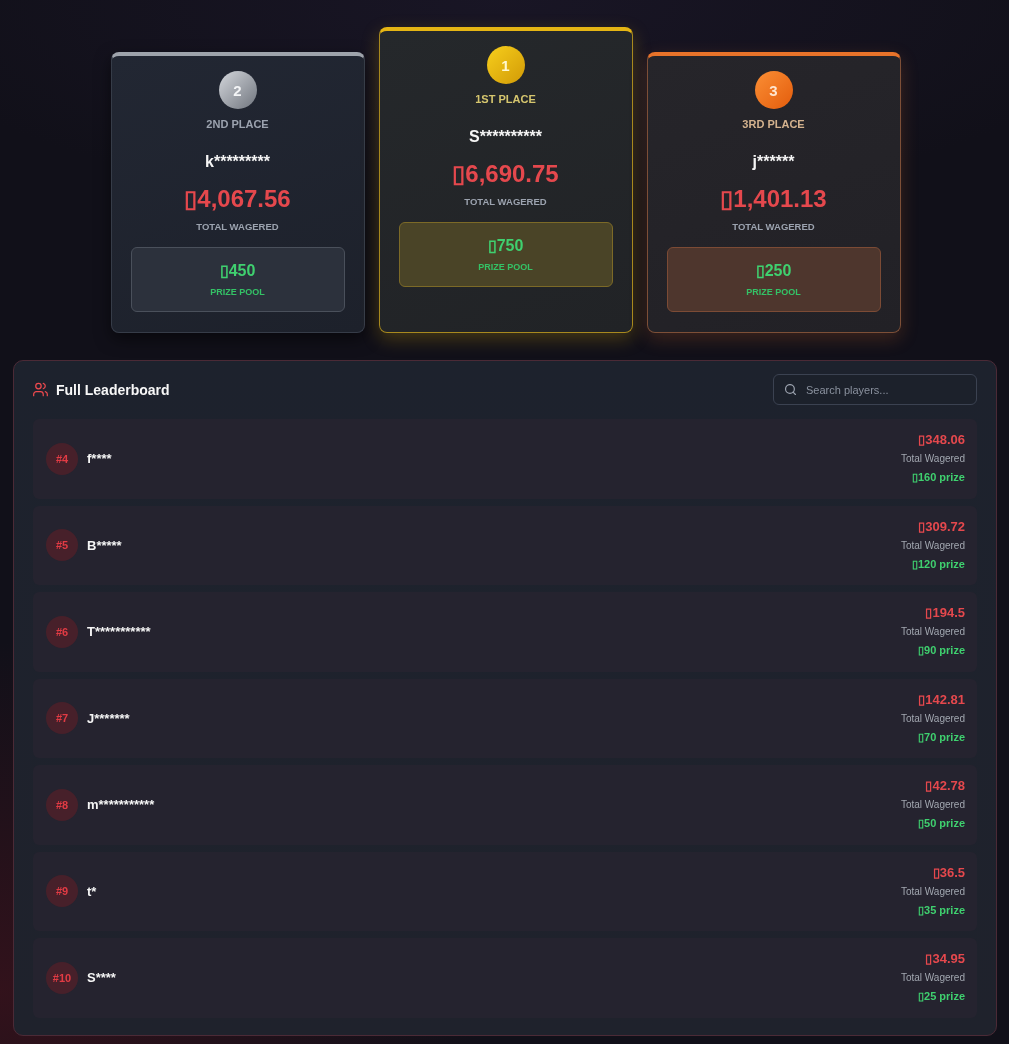 The image size is (1009, 1044). What do you see at coordinates (505, 246) in the screenshot?
I see `prize-amount: ▯750` at bounding box center [505, 246].